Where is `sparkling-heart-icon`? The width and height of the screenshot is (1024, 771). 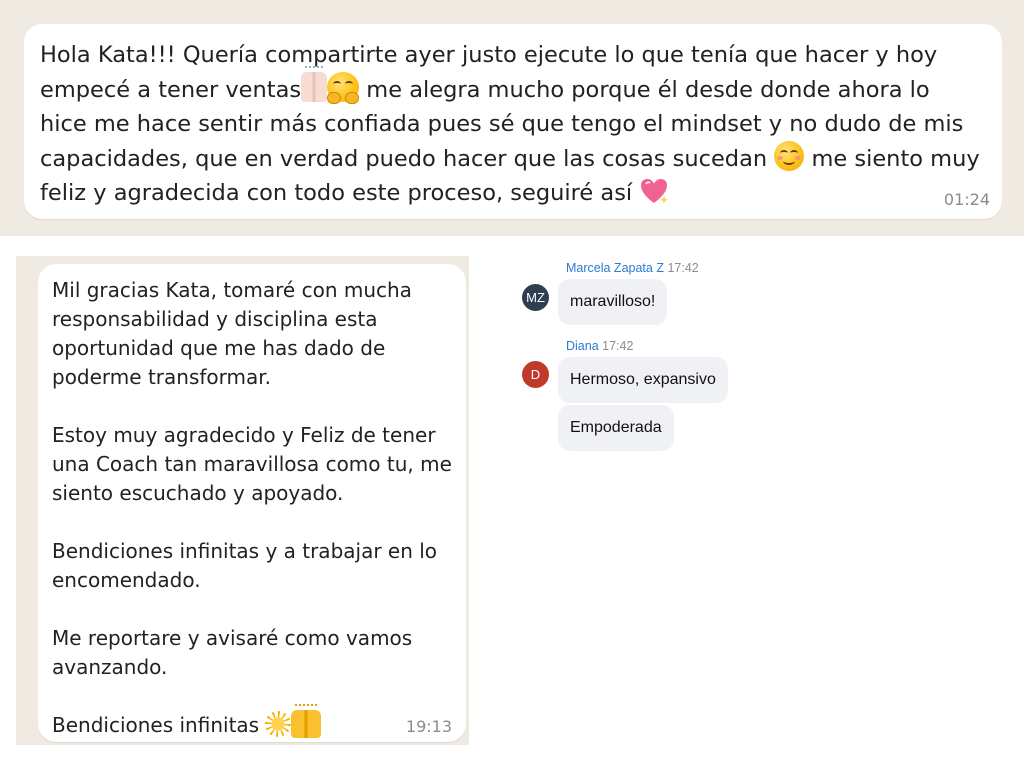 sparkling-heart-icon is located at coordinates (654, 191).